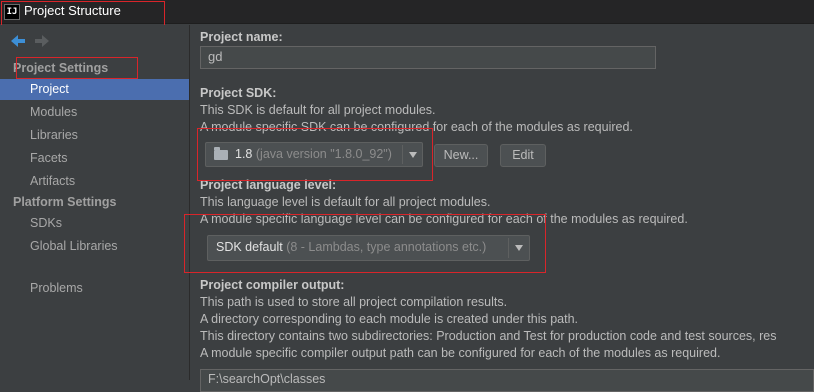  What do you see at coordinates (94, 181) in the screenshot?
I see `sidebar-item-artifacts: Artifacts` at bounding box center [94, 181].